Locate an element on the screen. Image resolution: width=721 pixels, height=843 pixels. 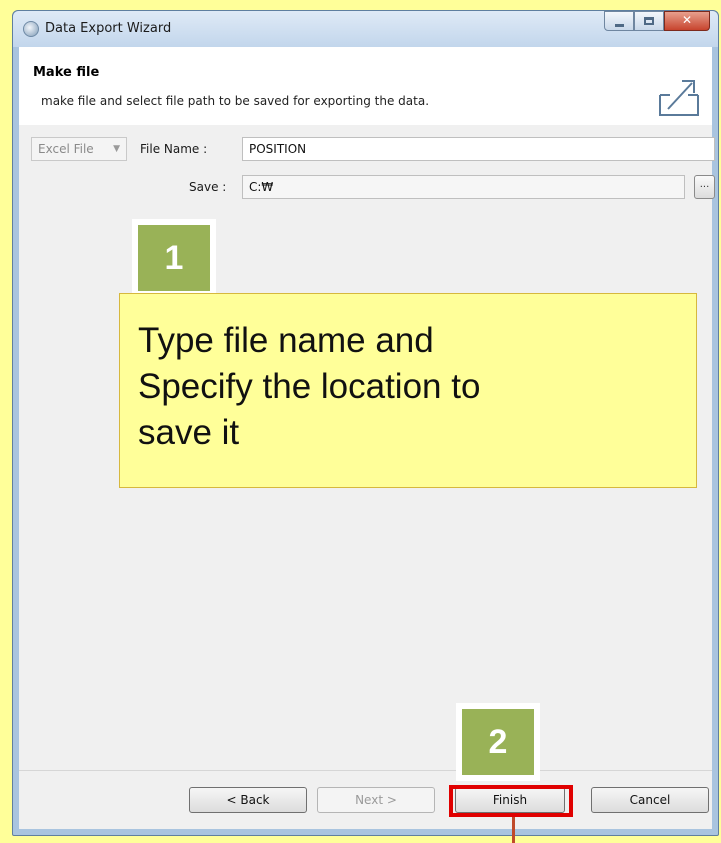
caption-buttons: ✕ is located at coordinates (657, 22).